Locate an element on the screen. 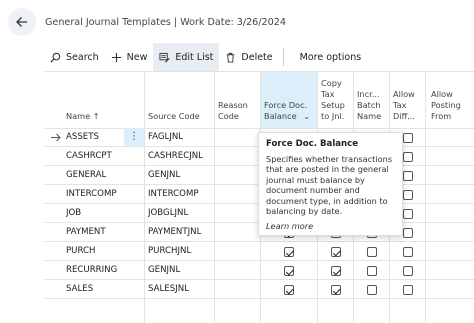 Image resolution: width=474 pixels, height=323 pixels. column-header-force-doc-balance: Force Doc. Balance ⌄ is located at coordinates (288, 100).